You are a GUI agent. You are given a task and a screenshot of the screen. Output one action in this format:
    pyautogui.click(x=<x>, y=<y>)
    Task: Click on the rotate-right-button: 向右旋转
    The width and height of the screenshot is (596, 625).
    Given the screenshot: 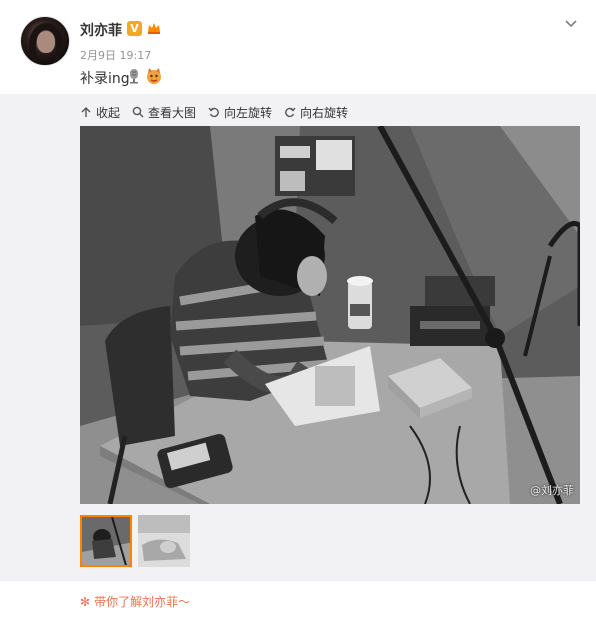 What is the action you would take?
    pyautogui.click(x=316, y=112)
    